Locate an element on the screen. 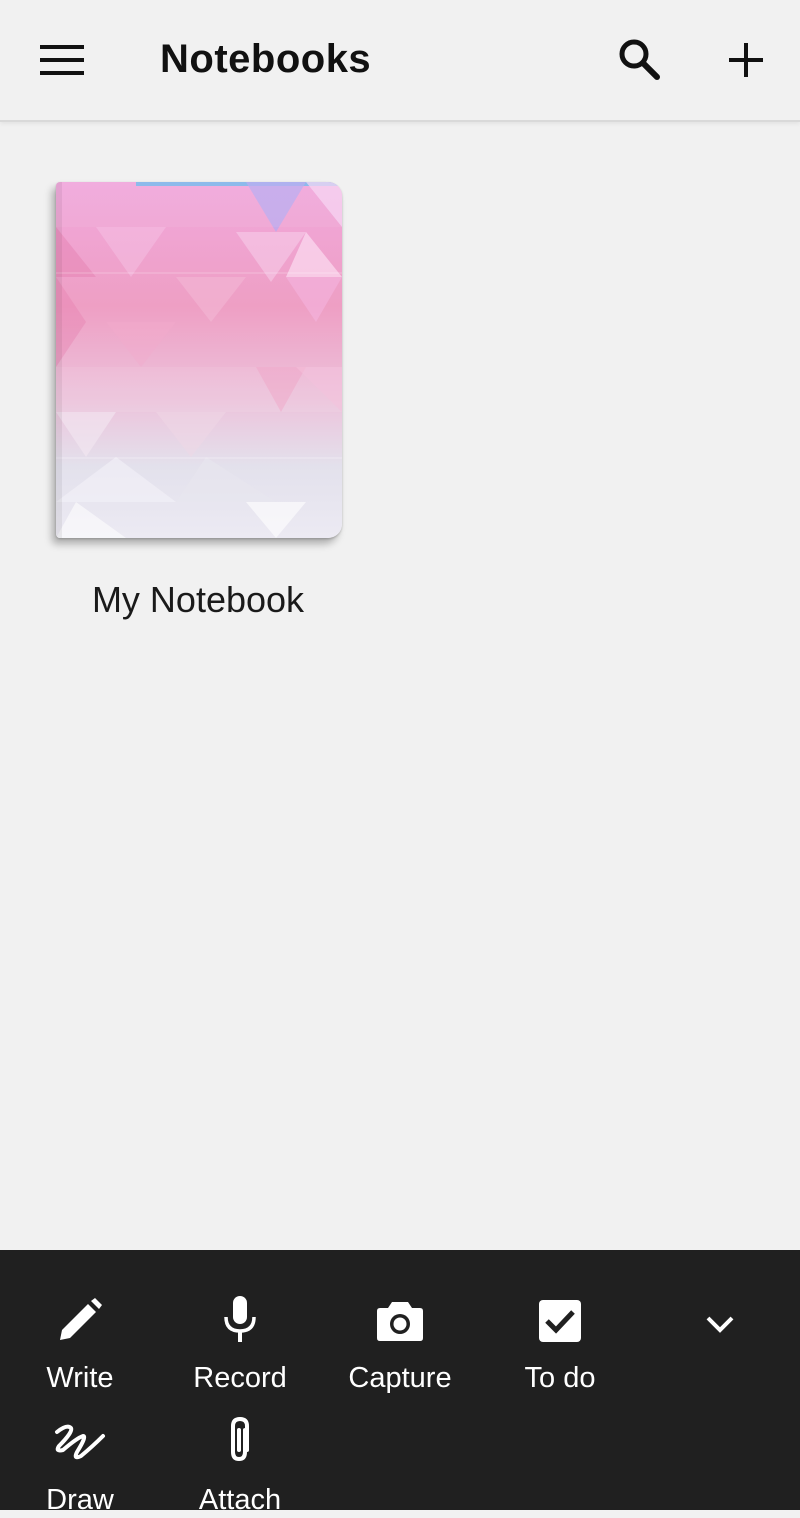 The image size is (800, 1518). record-button: Record is located at coordinates (240, 1337).